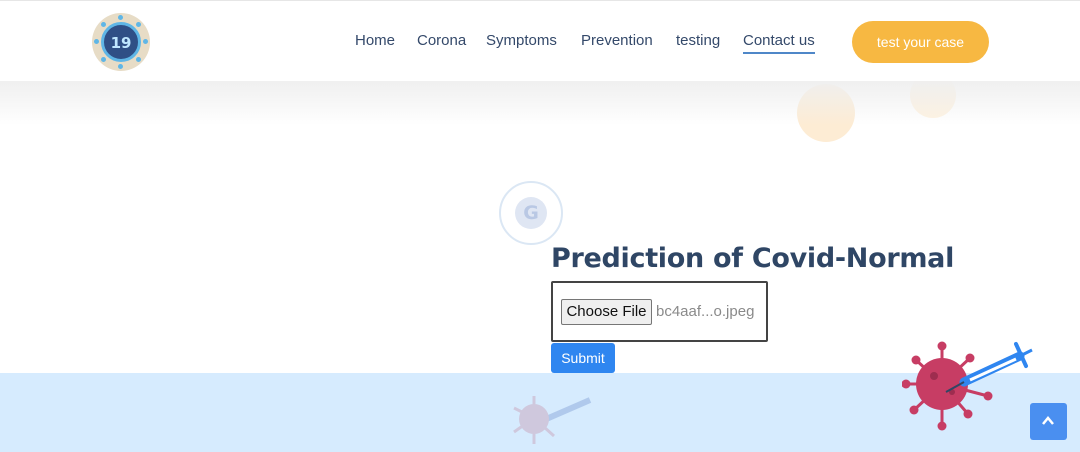  I want to click on nav-home: Home, so click(375, 40).